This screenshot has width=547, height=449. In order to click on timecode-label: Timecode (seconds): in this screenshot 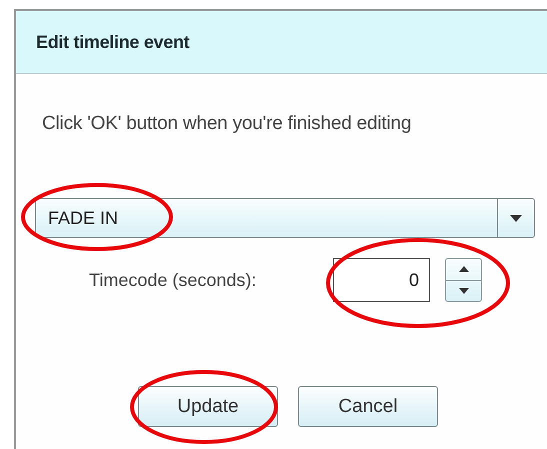, I will do `click(173, 280)`.